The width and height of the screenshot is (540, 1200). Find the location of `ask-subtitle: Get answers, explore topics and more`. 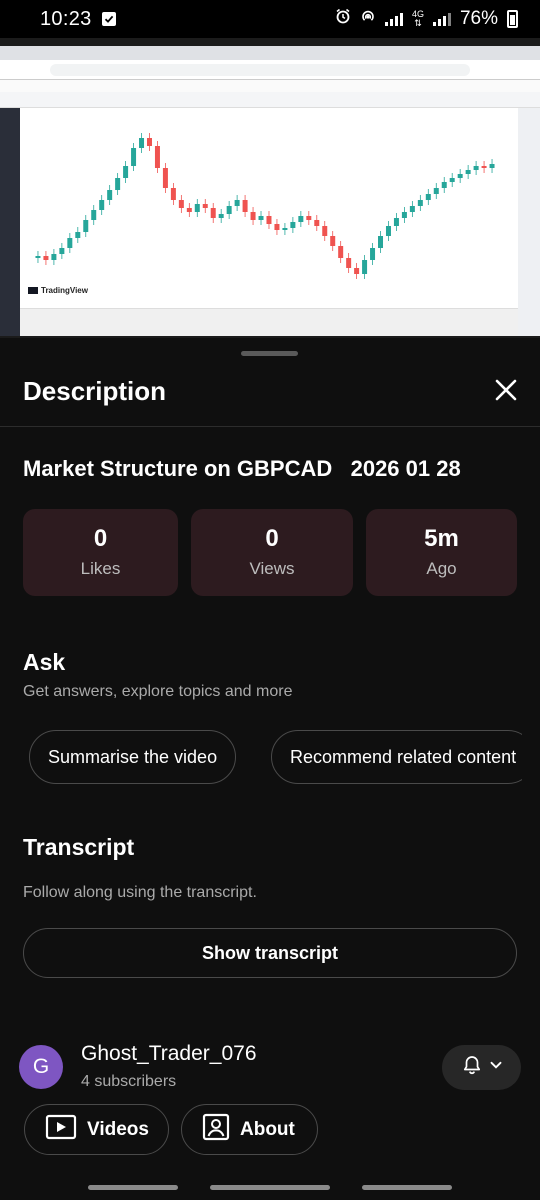

ask-subtitle: Get answers, explore topics and more is located at coordinates (158, 691).